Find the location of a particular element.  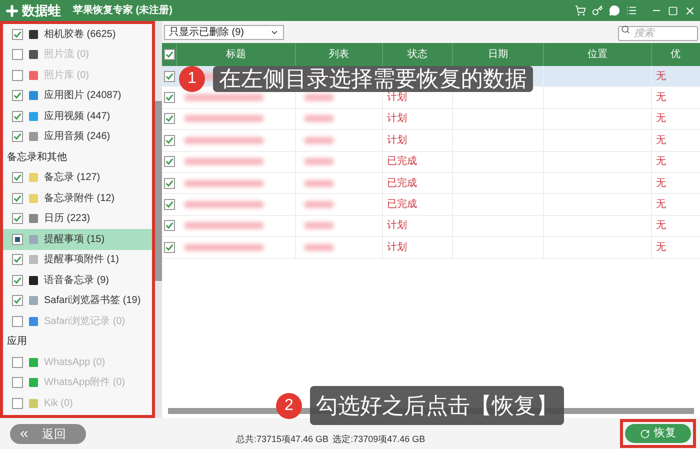

category-label: 备忘录 (127) is located at coordinates (72, 178).